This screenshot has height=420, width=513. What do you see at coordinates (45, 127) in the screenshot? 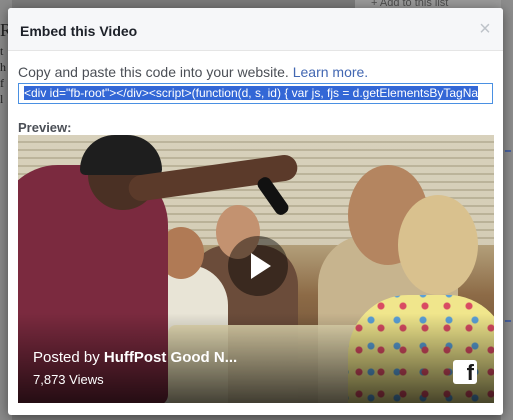
I see `preview-label: Preview:` at bounding box center [45, 127].